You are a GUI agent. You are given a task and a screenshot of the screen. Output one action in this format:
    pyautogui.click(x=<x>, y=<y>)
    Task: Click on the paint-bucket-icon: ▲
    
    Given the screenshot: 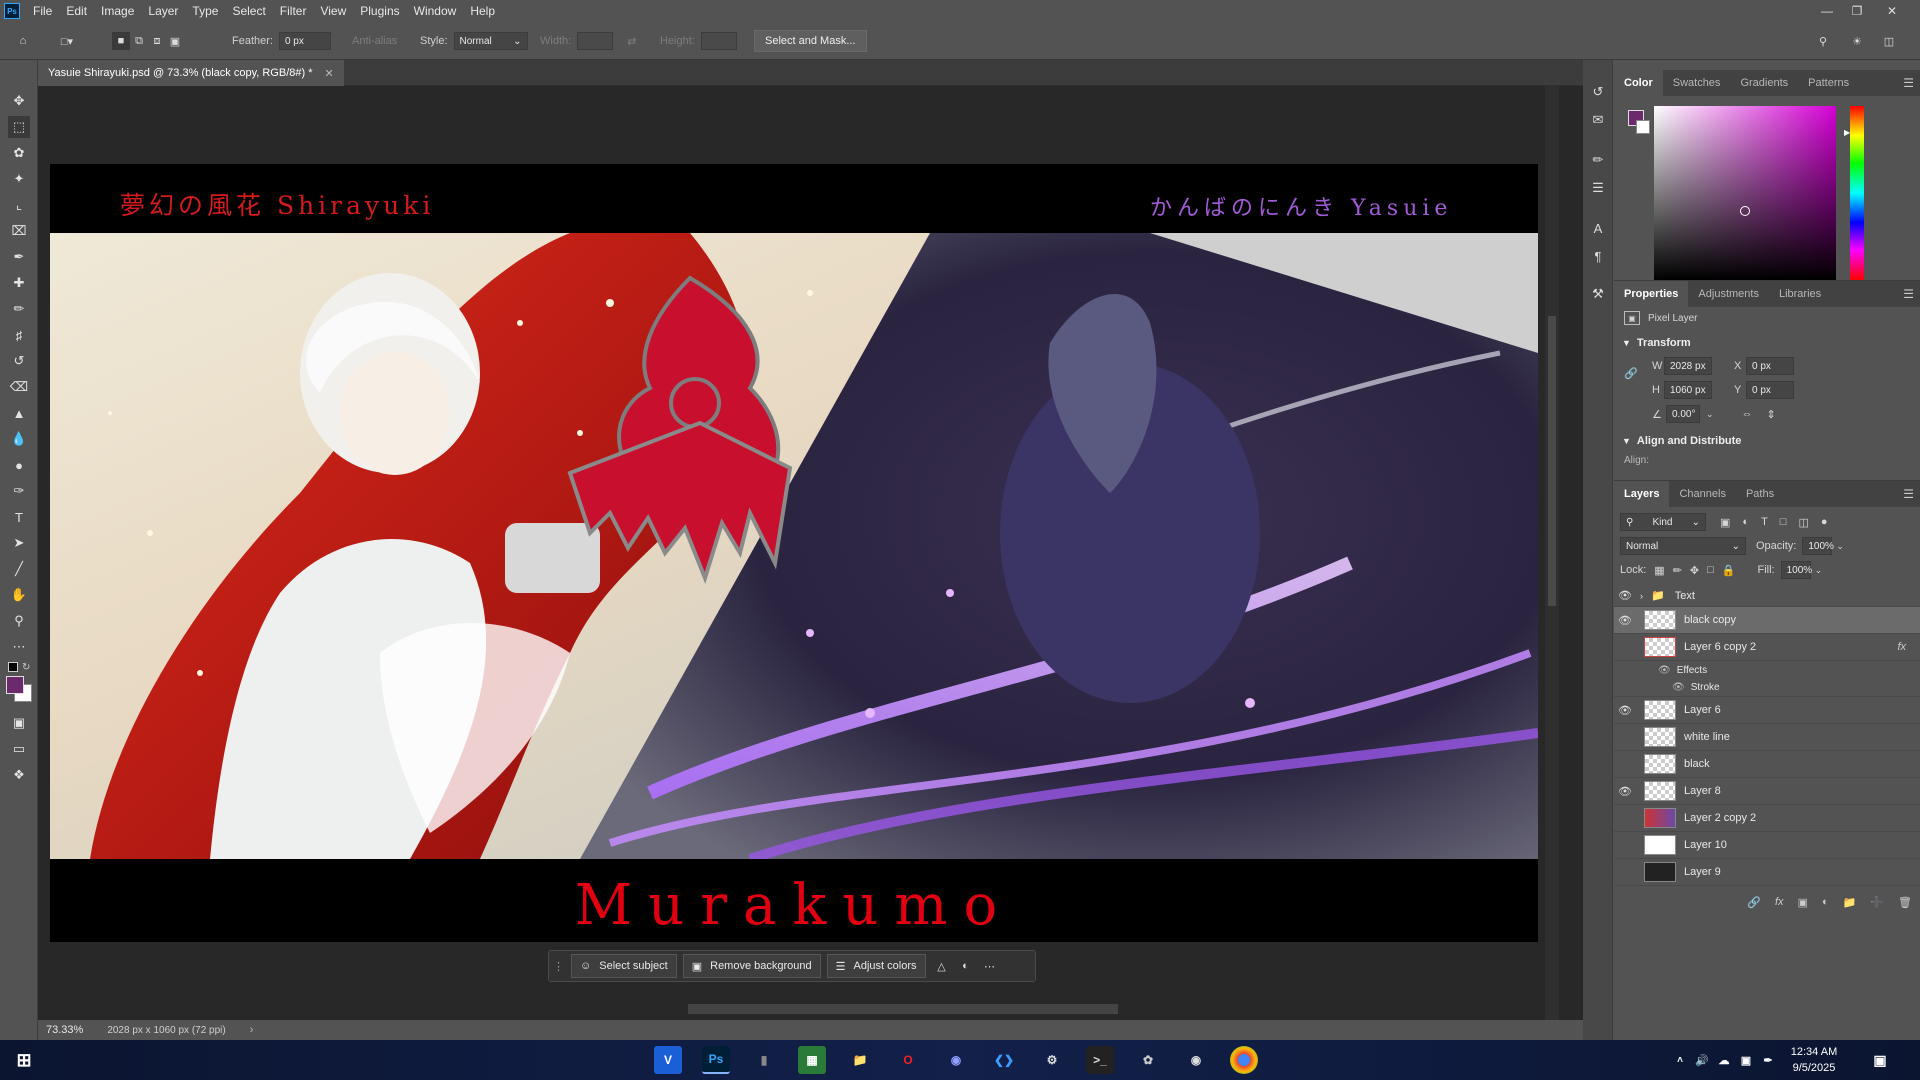 What is the action you would take?
    pyautogui.click(x=19, y=413)
    